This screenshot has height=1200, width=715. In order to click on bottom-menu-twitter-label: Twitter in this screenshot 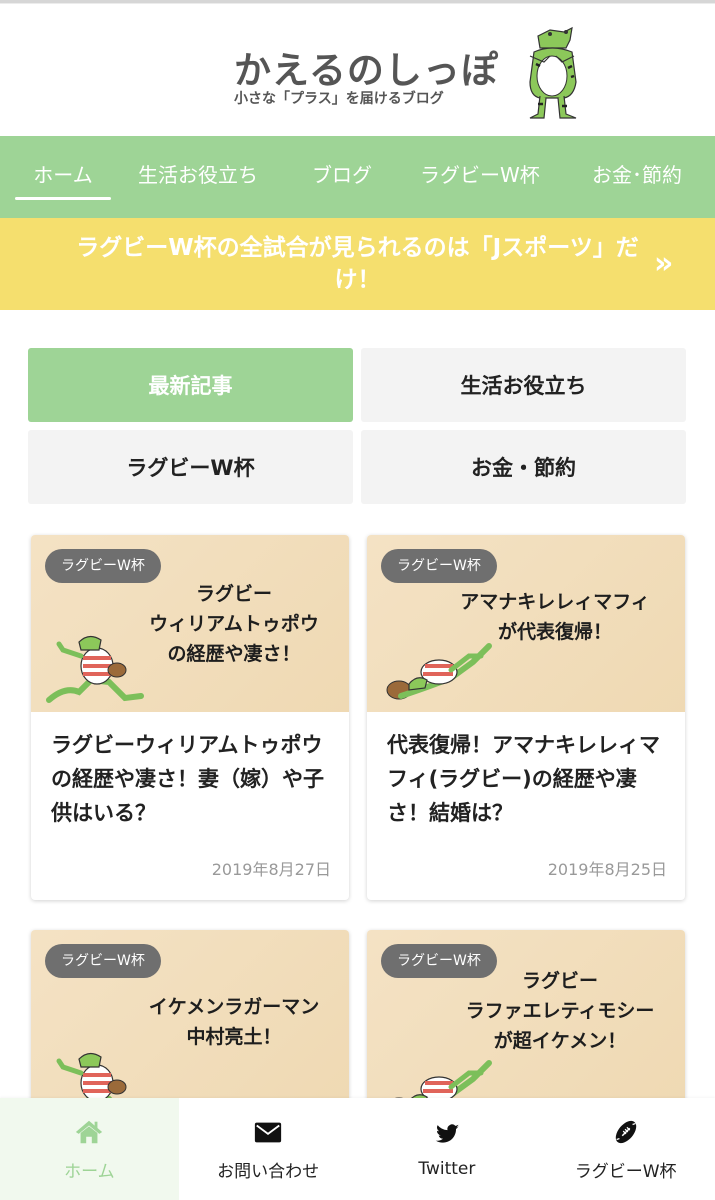, I will do `click(447, 1169)`.